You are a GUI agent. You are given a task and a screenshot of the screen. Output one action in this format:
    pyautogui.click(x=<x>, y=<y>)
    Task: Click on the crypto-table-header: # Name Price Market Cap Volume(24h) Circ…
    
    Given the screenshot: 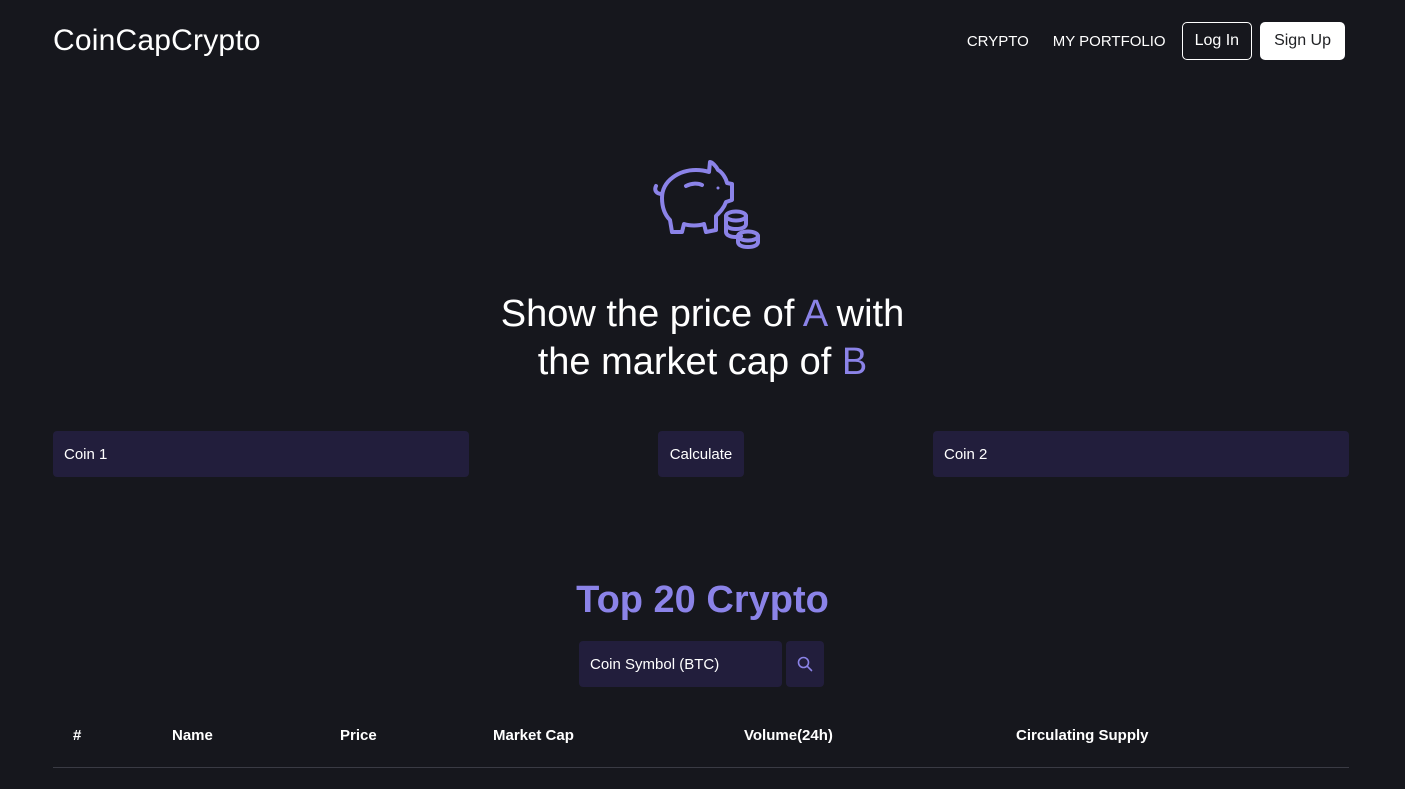 What is the action you would take?
    pyautogui.click(x=701, y=743)
    